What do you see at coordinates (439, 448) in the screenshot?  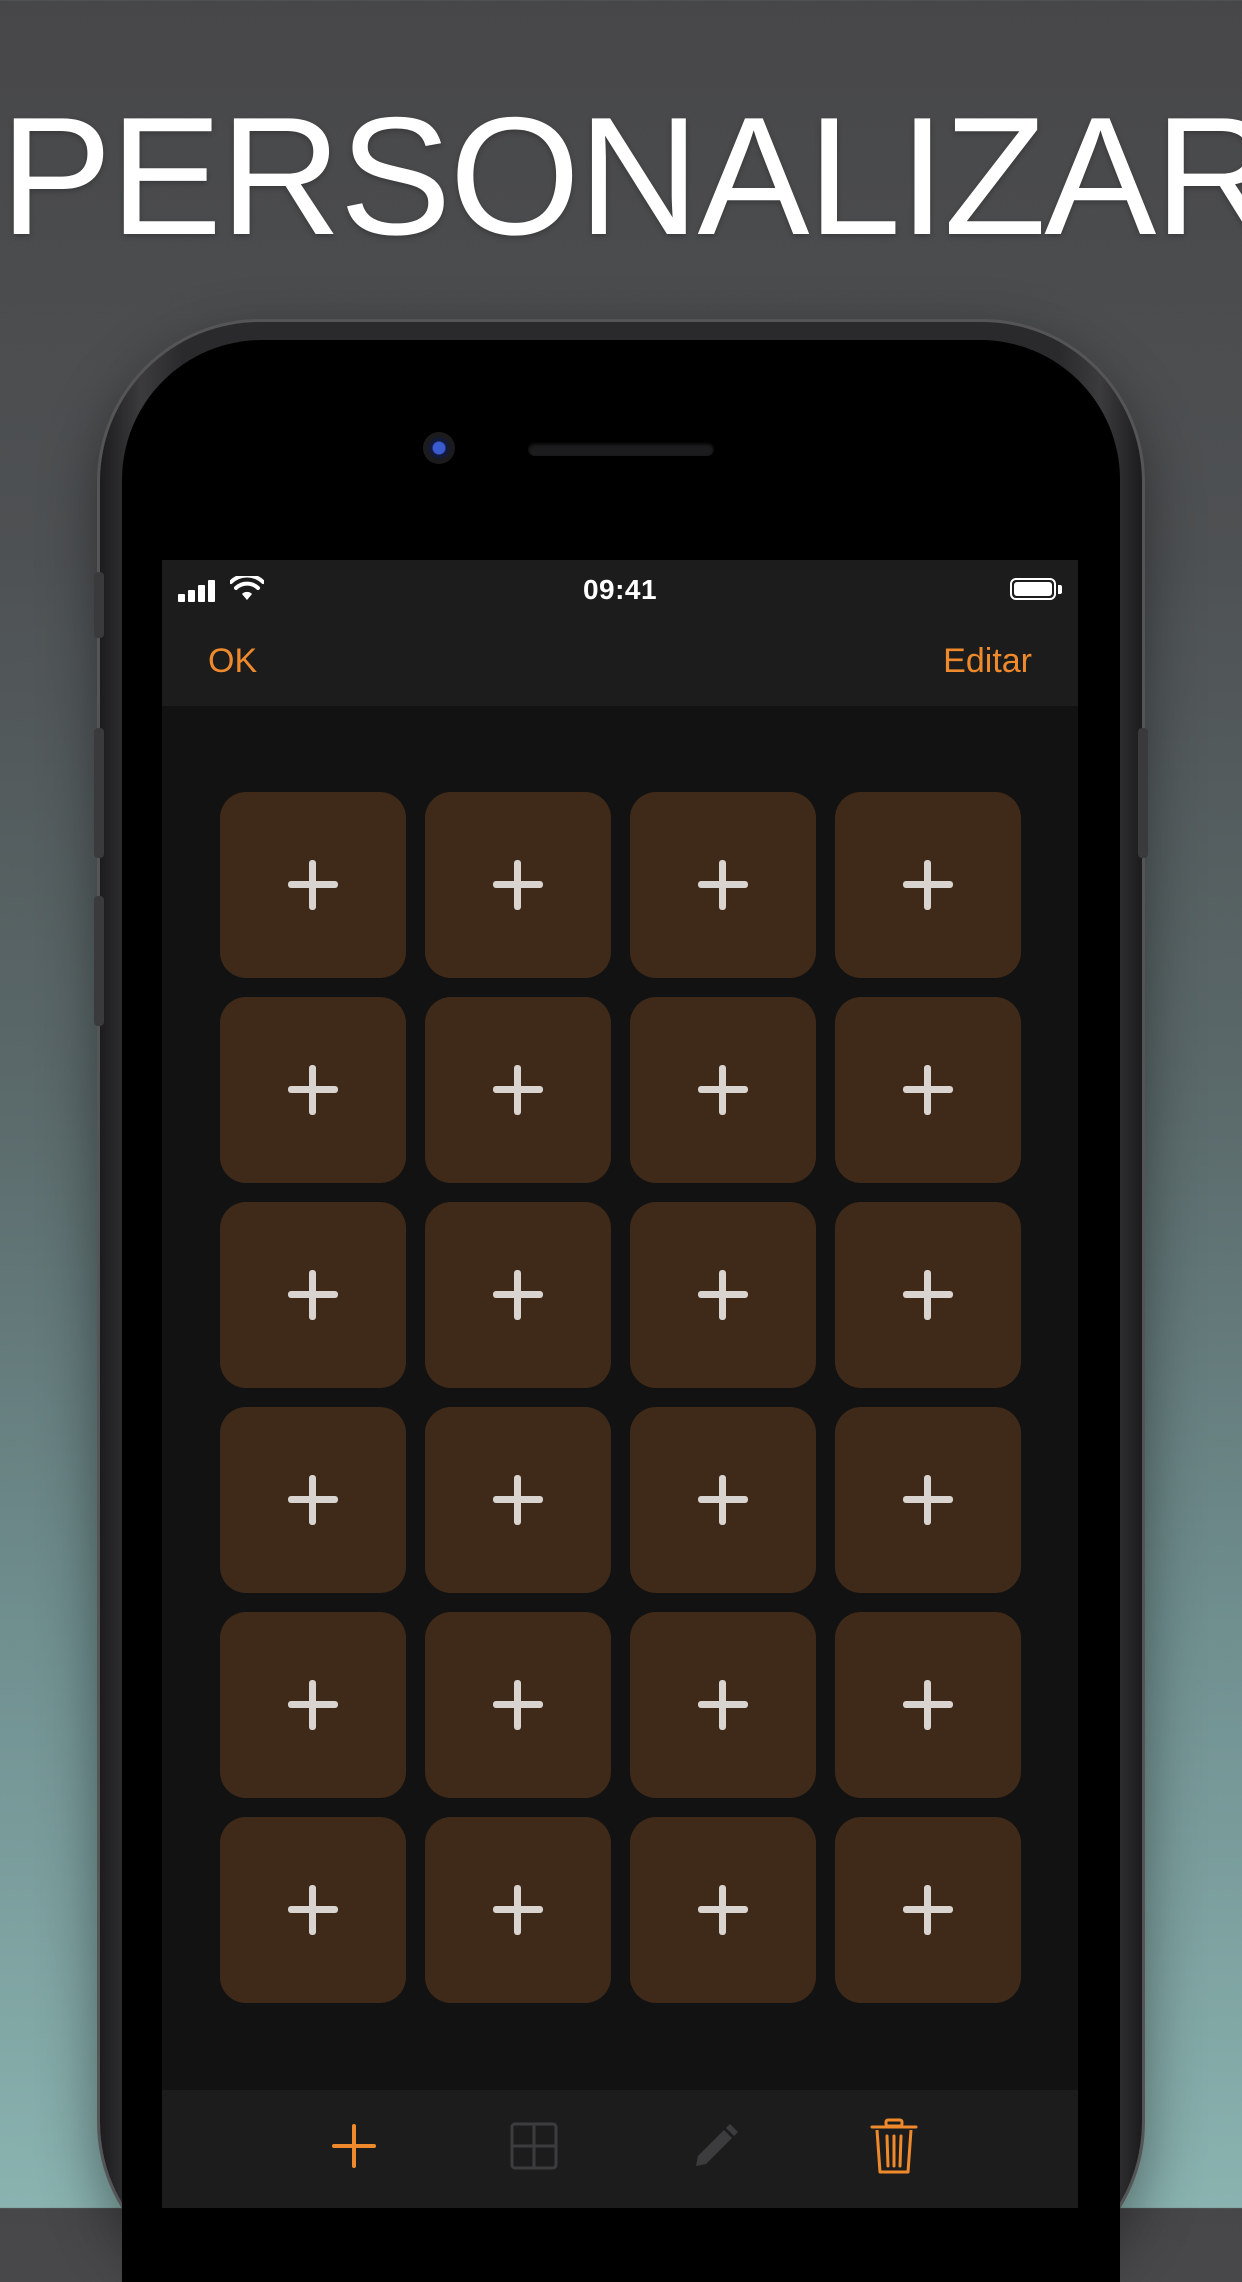 I see `front-camera` at bounding box center [439, 448].